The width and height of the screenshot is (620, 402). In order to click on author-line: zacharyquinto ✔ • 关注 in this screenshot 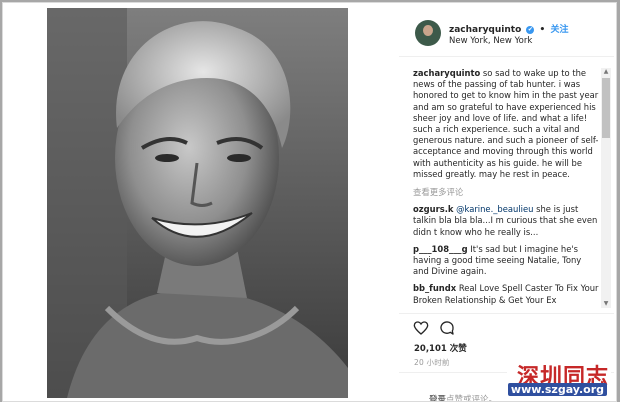, I will do `click(508, 28)`.